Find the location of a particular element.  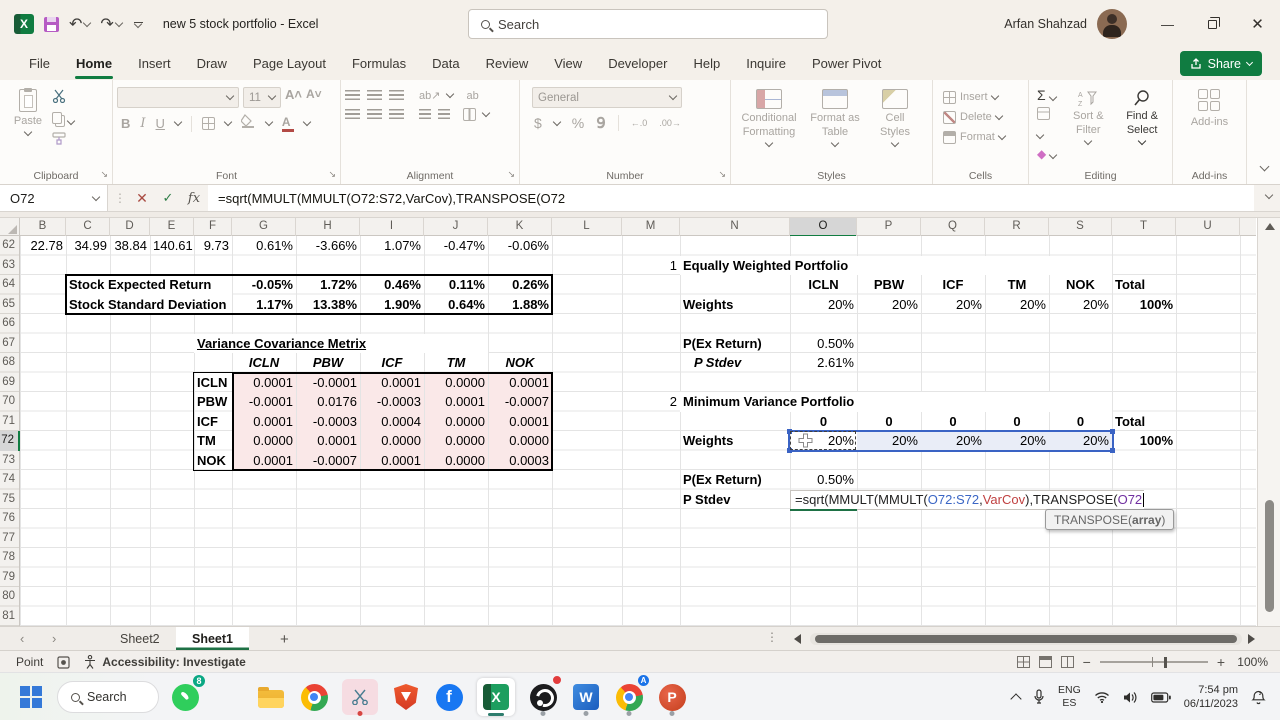

cell-G70: -0.0001 is located at coordinates (264, 402).